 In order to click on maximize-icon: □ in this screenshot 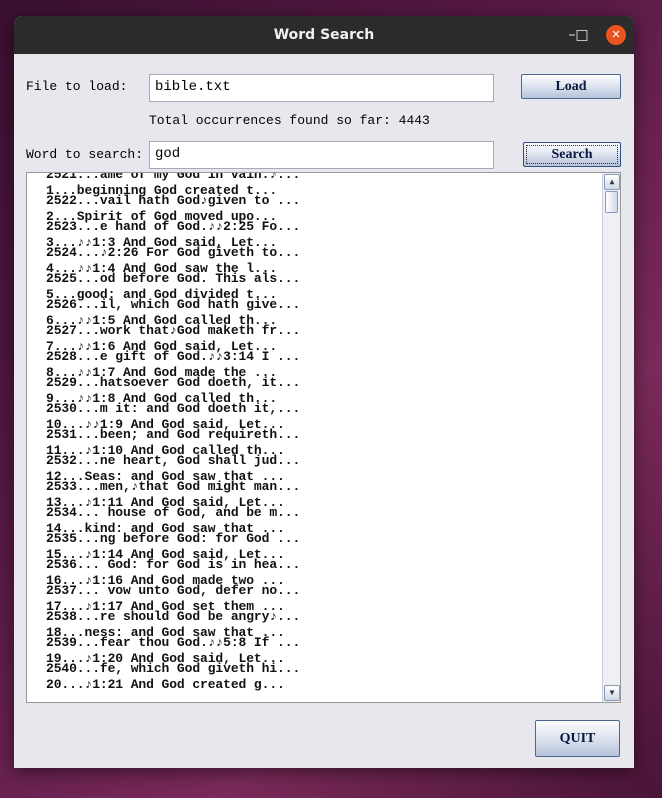, I will do `click(582, 35)`.